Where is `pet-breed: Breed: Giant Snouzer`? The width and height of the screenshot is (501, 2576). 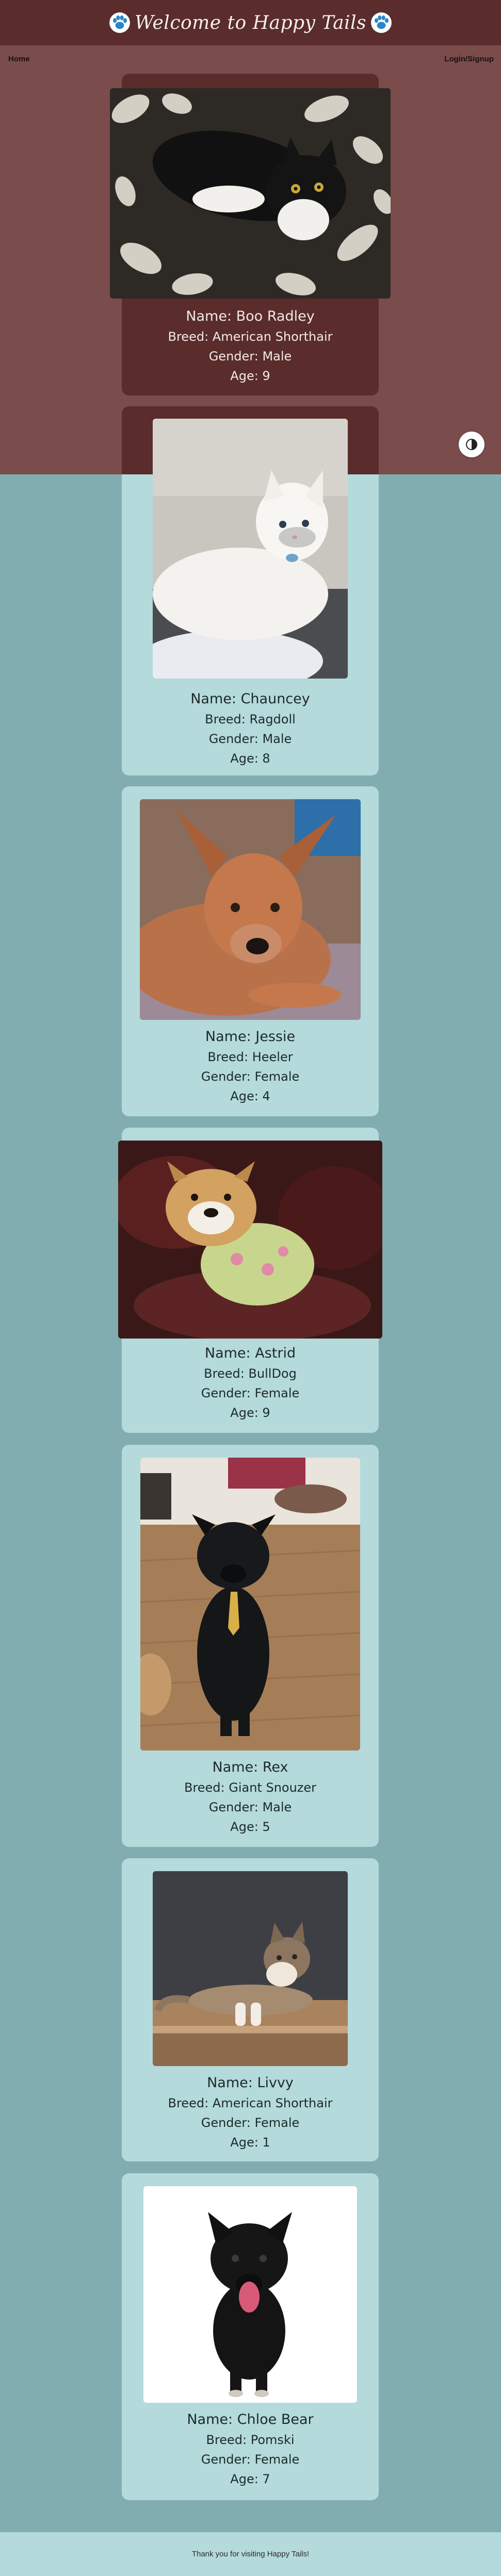 pet-breed: Breed: Giant Snouzer is located at coordinates (251, 1788).